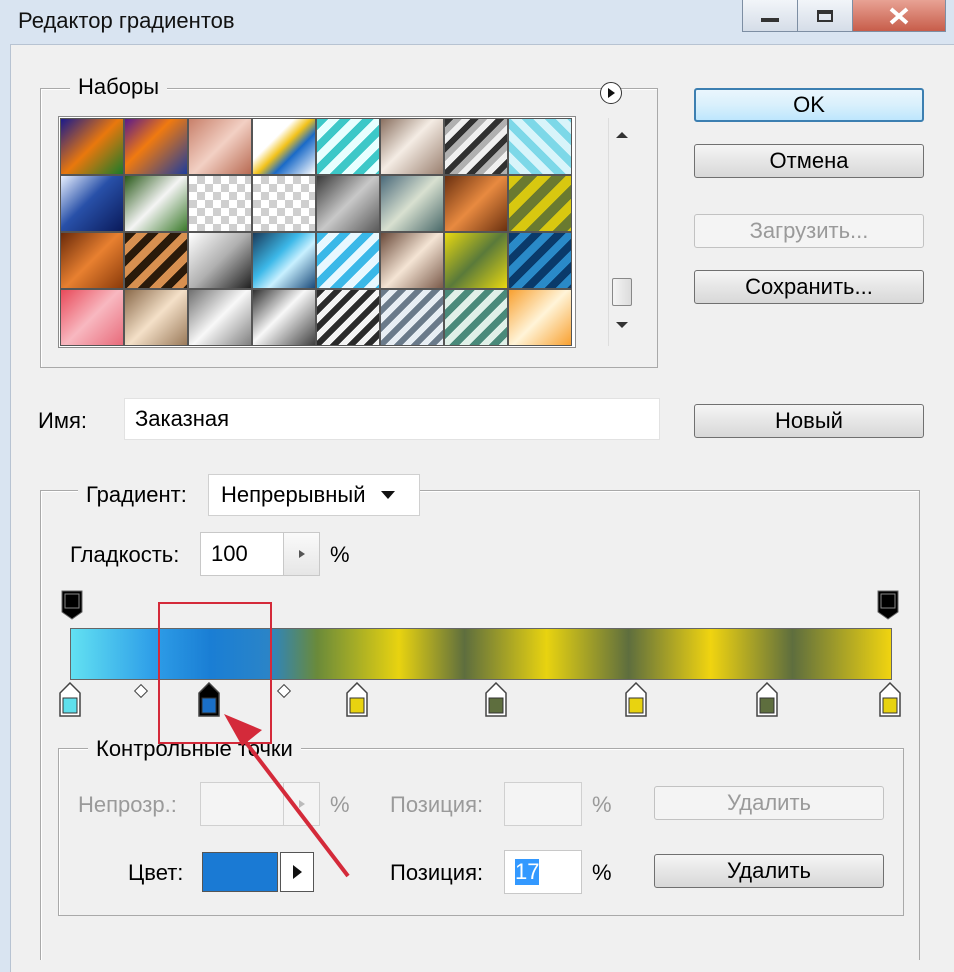 The image size is (954, 972). Describe the element at coordinates (293, 494) in the screenshot. I see `gradient-type-value: Непрерывный` at that location.